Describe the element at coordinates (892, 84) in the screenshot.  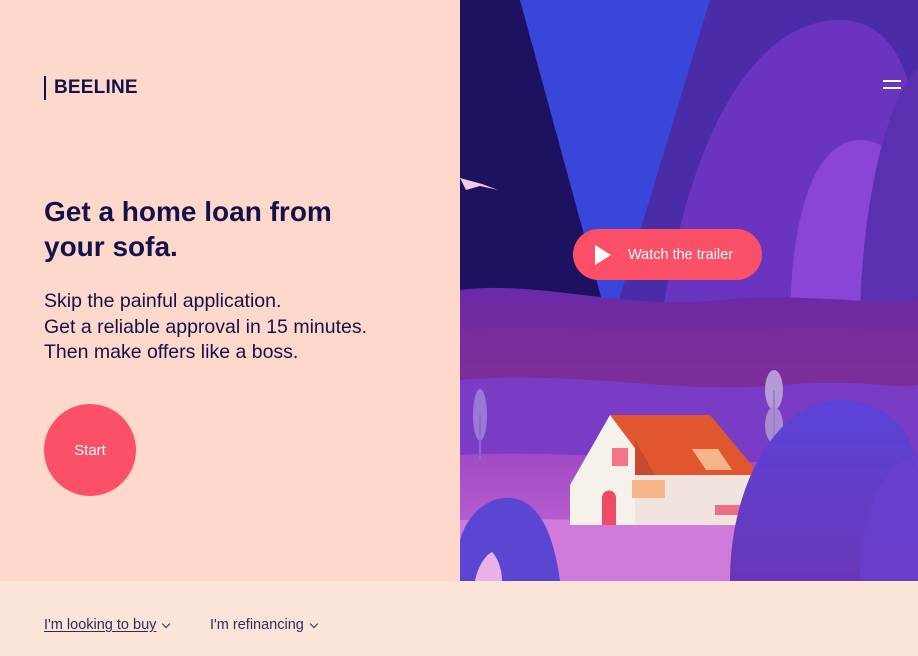
I see `hamburger-icon` at that location.